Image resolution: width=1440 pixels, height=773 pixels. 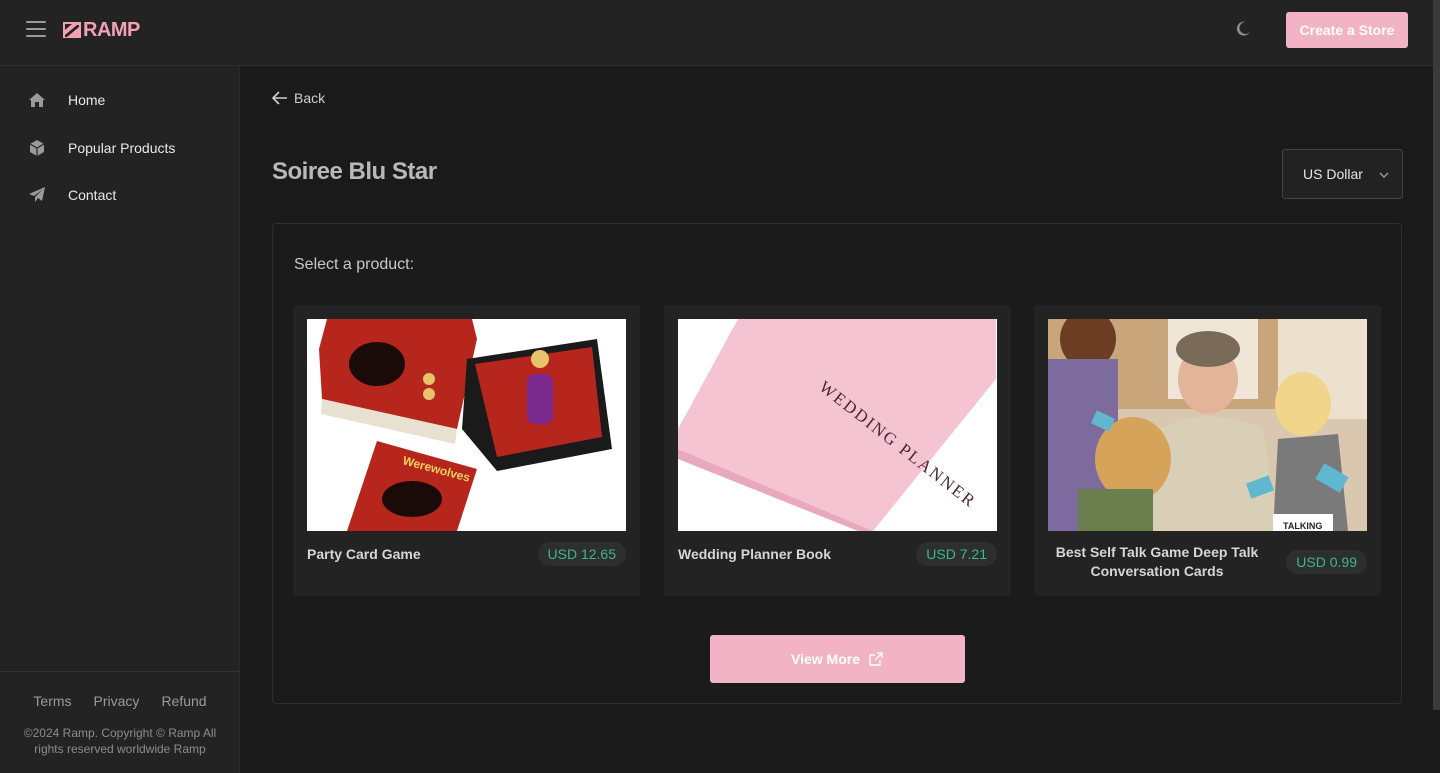 I want to click on product-image: Werewolves, so click(x=466, y=425).